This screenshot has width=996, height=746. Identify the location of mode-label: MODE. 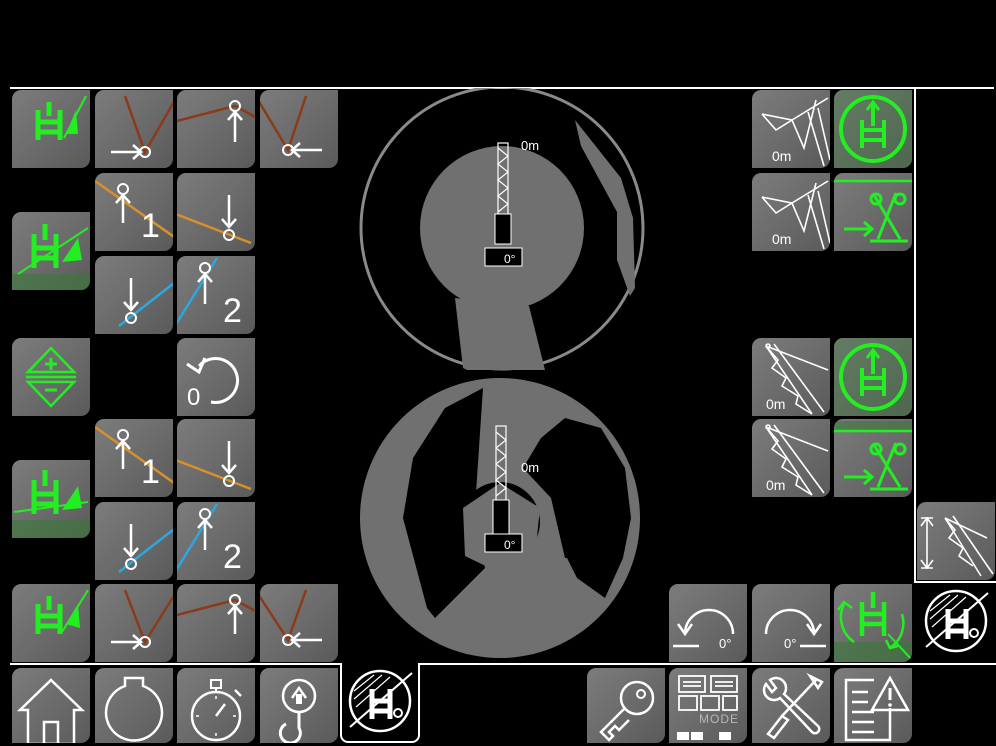
(719, 719).